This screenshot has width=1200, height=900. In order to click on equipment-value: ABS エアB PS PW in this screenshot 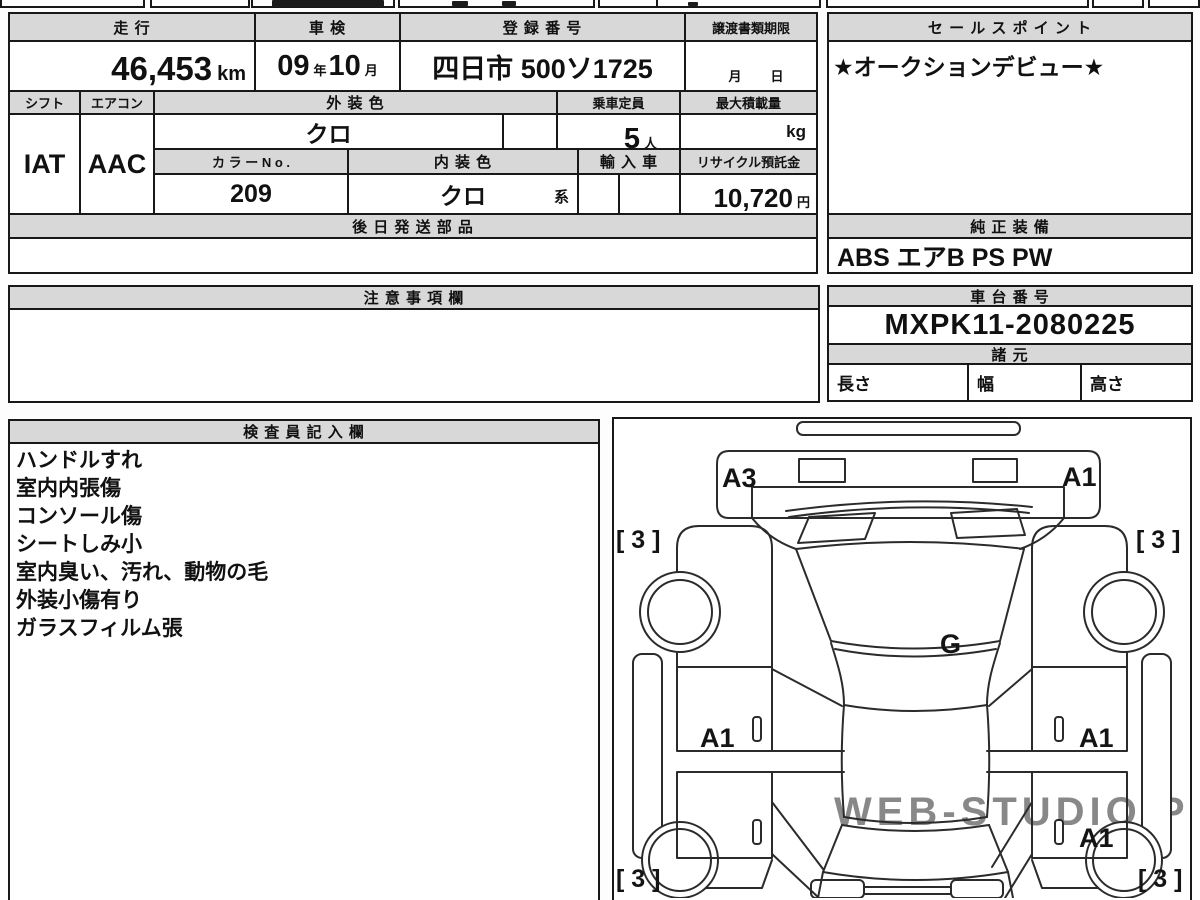, I will do `click(945, 257)`.